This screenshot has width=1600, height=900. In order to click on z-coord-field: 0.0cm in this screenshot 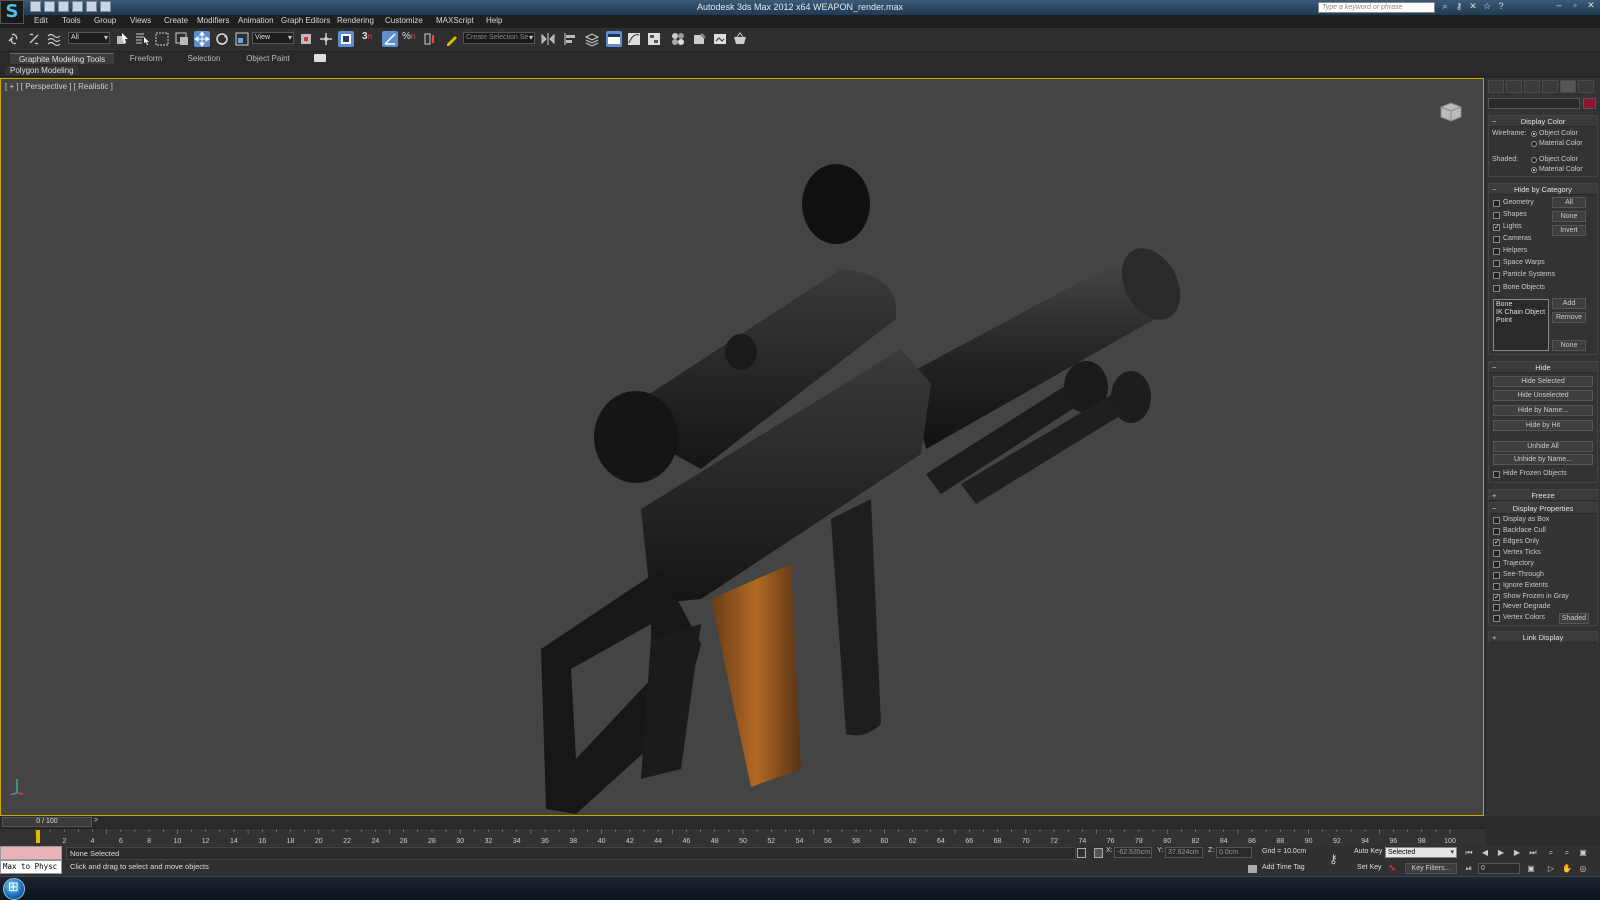, I will do `click(1234, 852)`.